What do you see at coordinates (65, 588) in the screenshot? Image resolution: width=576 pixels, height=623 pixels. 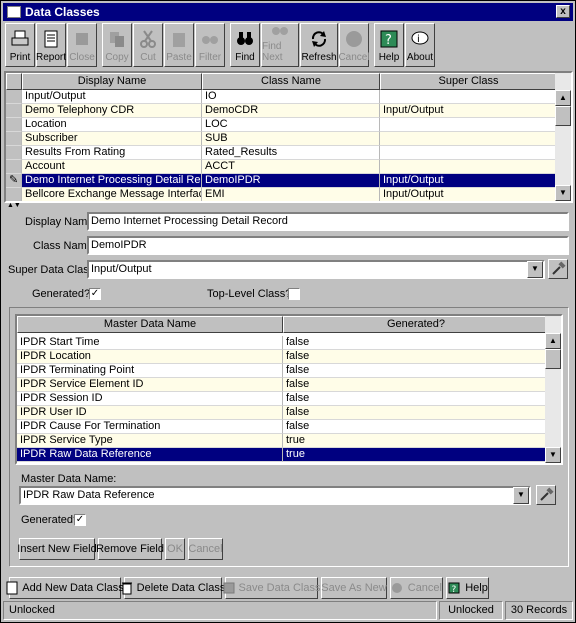 I see `add-new-data-class-button: Add New Data Class` at bounding box center [65, 588].